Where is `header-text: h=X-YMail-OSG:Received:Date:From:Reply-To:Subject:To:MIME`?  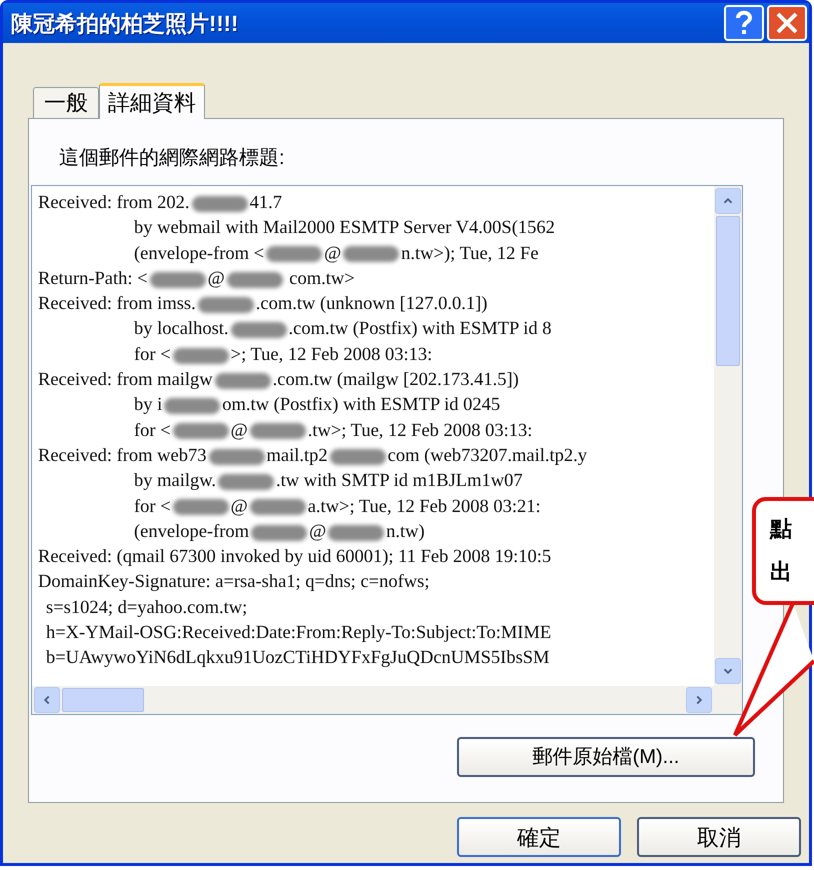
header-text: h=X-YMail-OSG:Received:Date:From:Reply-To:Subject:To:MIME is located at coordinates (299, 633).